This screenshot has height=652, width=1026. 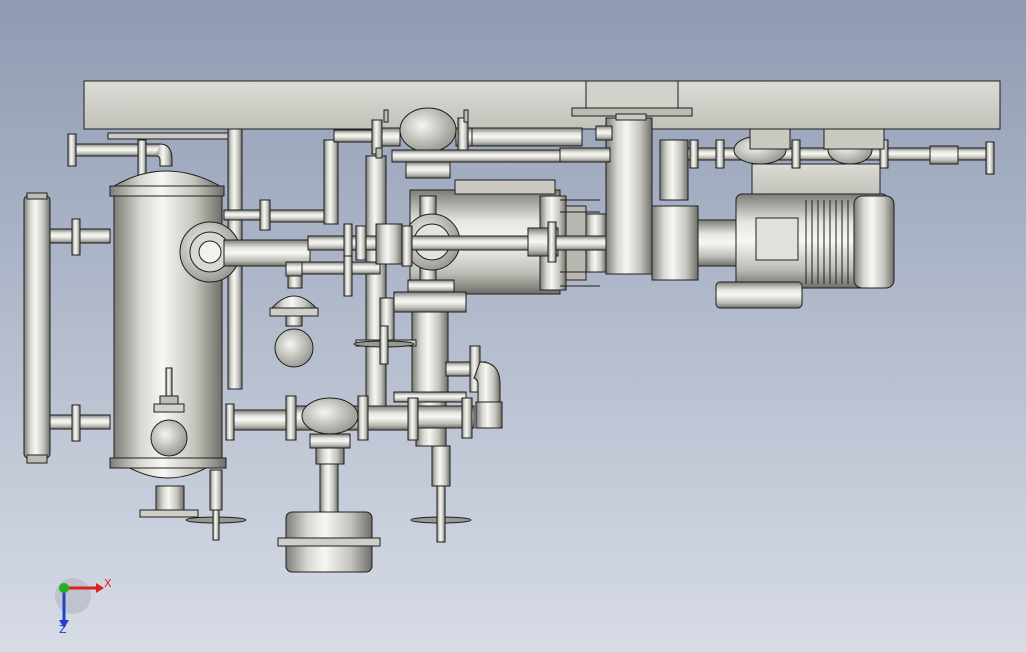 What do you see at coordinates (64, 588) in the screenshot?
I see `triad-y-axis` at bounding box center [64, 588].